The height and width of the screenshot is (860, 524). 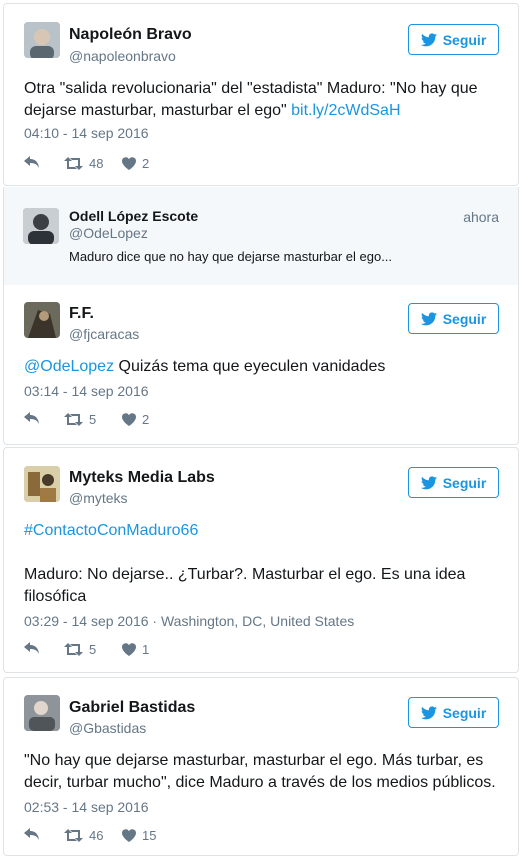 What do you see at coordinates (133, 216) in the screenshot?
I see `author-name: Odell López Escote` at bounding box center [133, 216].